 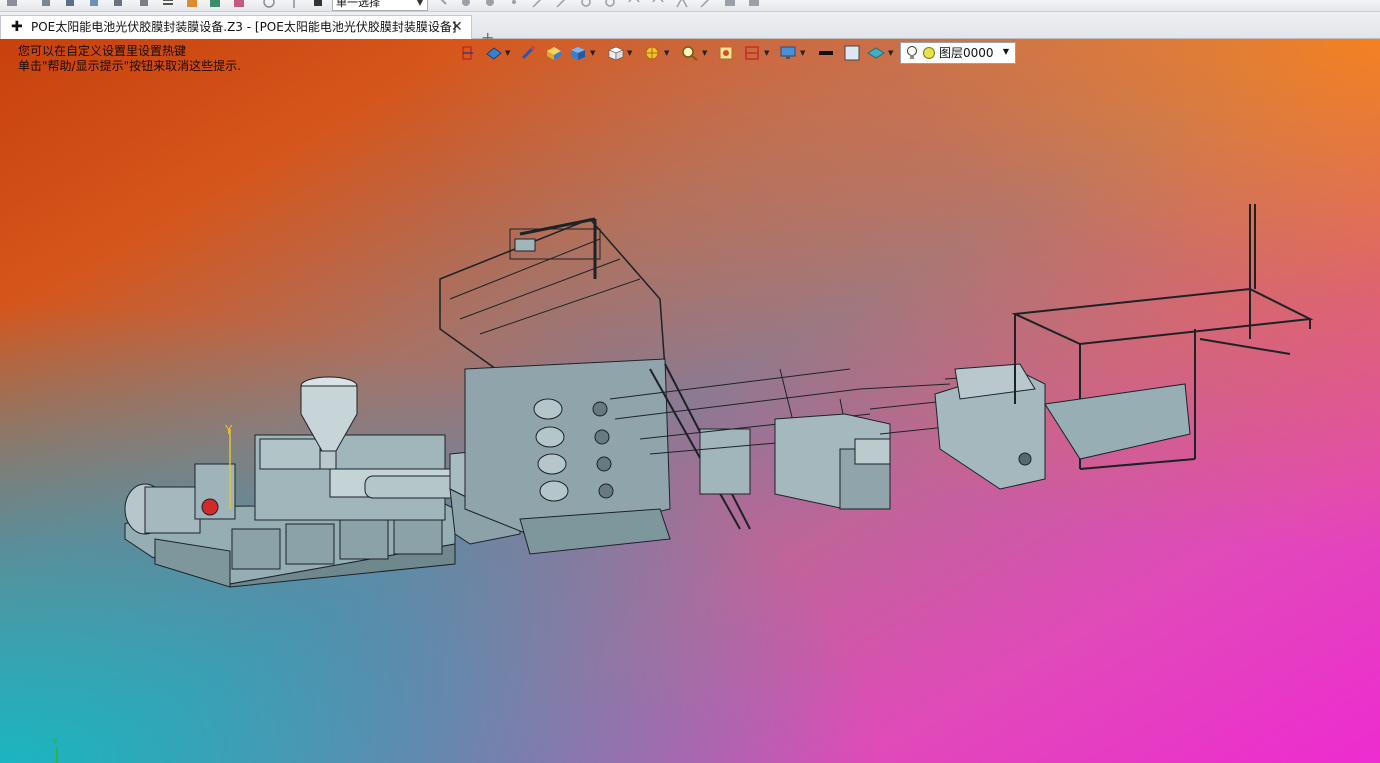 What do you see at coordinates (832, 461) in the screenshot?
I see `traction-unit` at bounding box center [832, 461].